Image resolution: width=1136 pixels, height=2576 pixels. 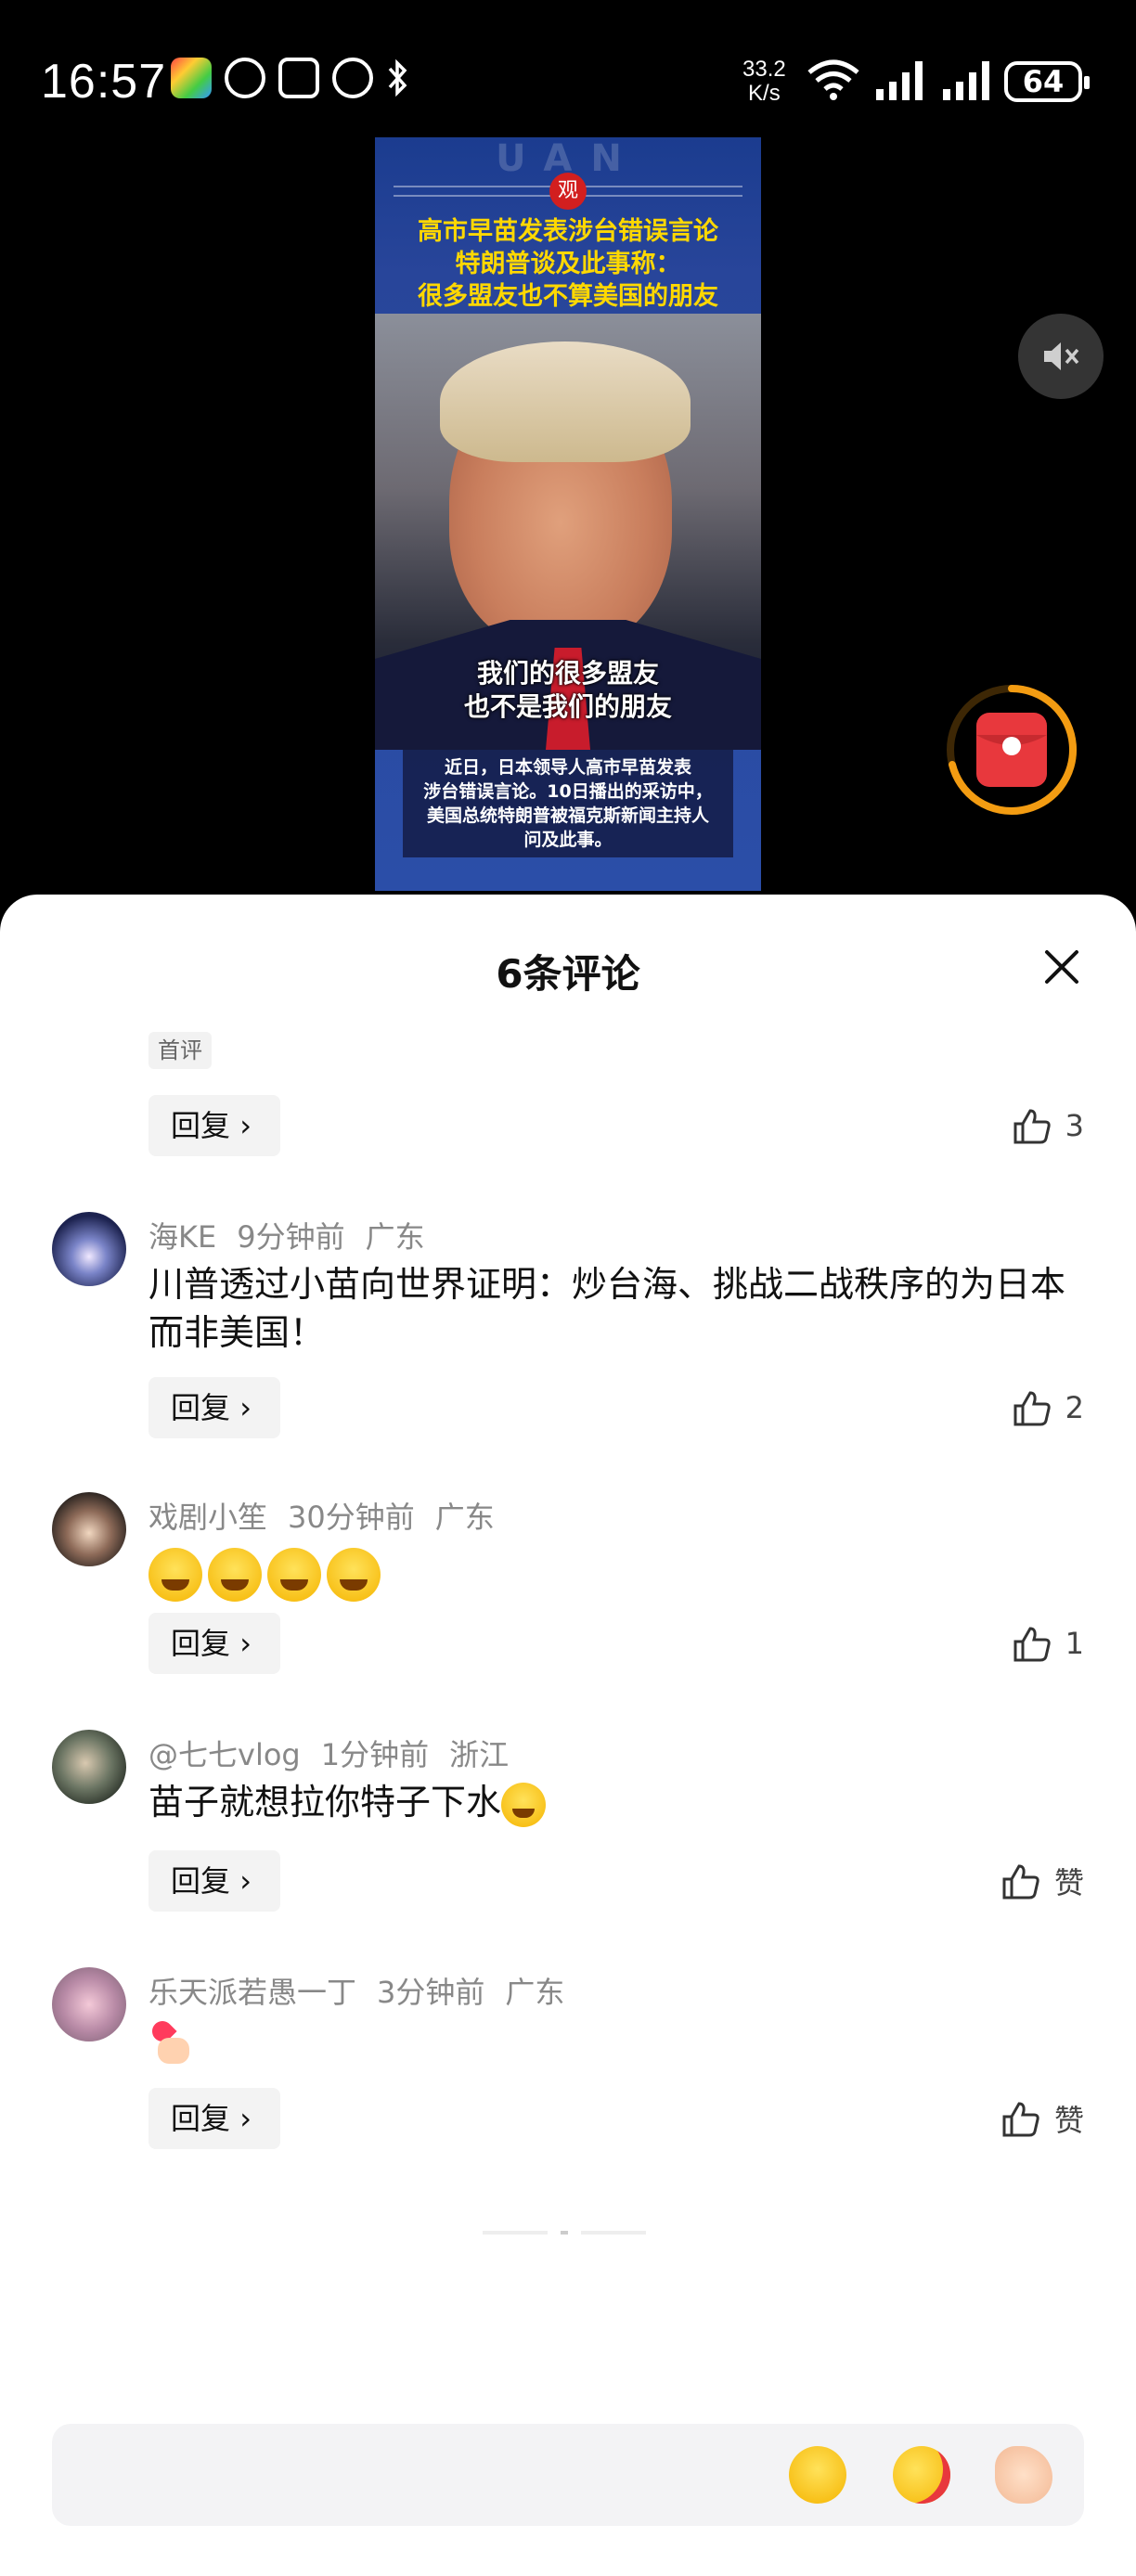 I want to click on comment-user: 戏剧小笙, so click(x=207, y=1518).